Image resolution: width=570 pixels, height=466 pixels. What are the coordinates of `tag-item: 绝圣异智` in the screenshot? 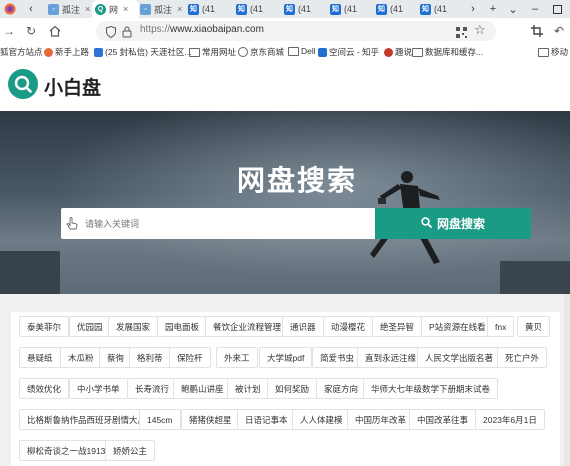 It's located at (397, 326).